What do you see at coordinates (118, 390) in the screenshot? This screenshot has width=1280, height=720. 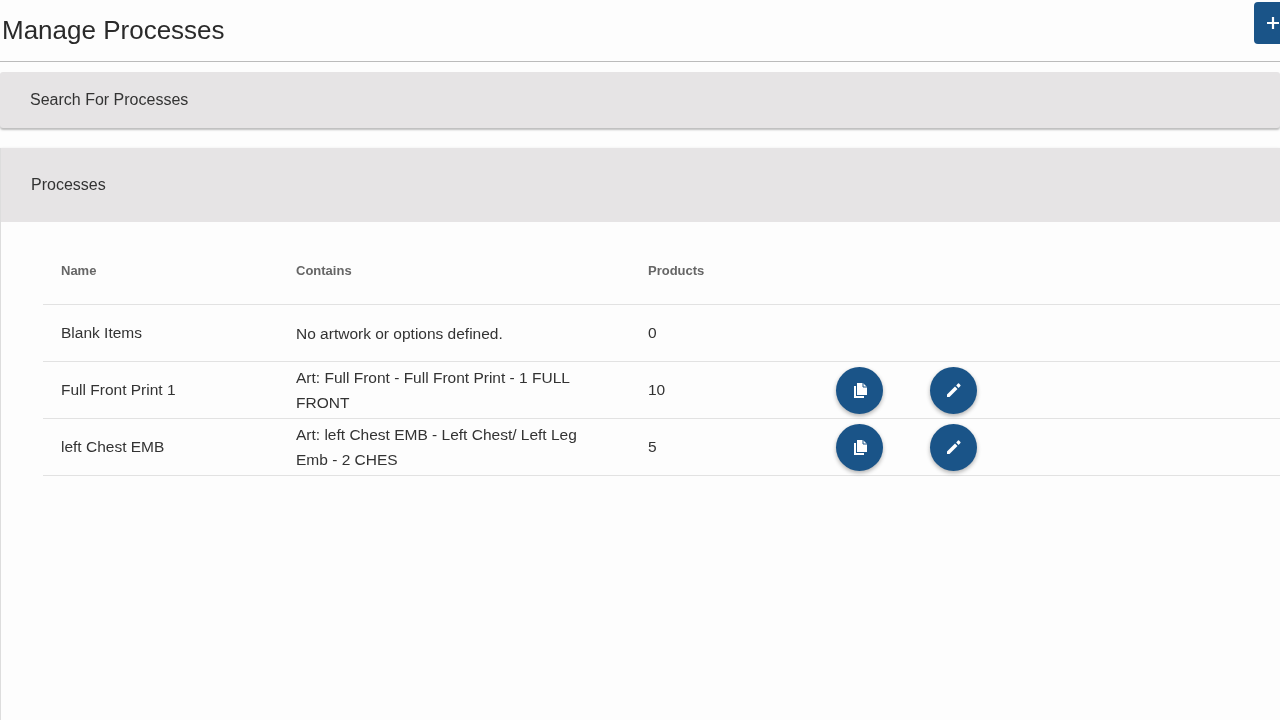 I see `table-cell-text: Full Front Print 1` at bounding box center [118, 390].